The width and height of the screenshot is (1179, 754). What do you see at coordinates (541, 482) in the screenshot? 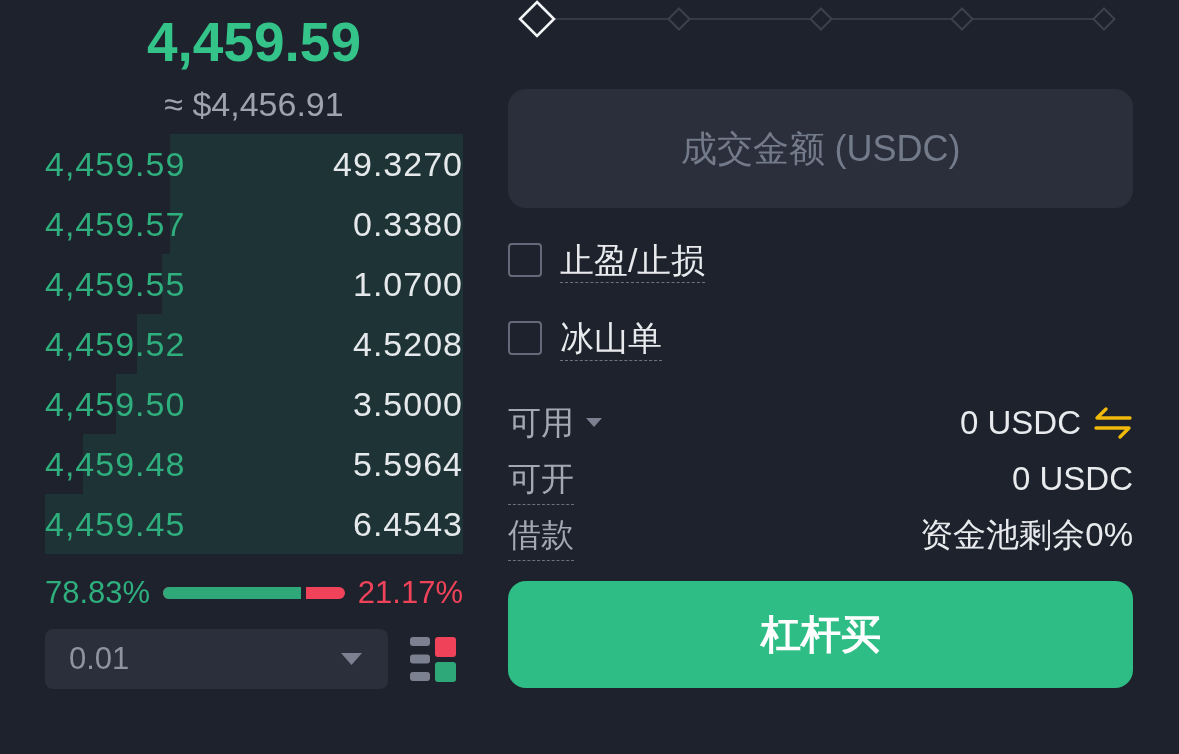
I see `balance-label: 可开` at bounding box center [541, 482].